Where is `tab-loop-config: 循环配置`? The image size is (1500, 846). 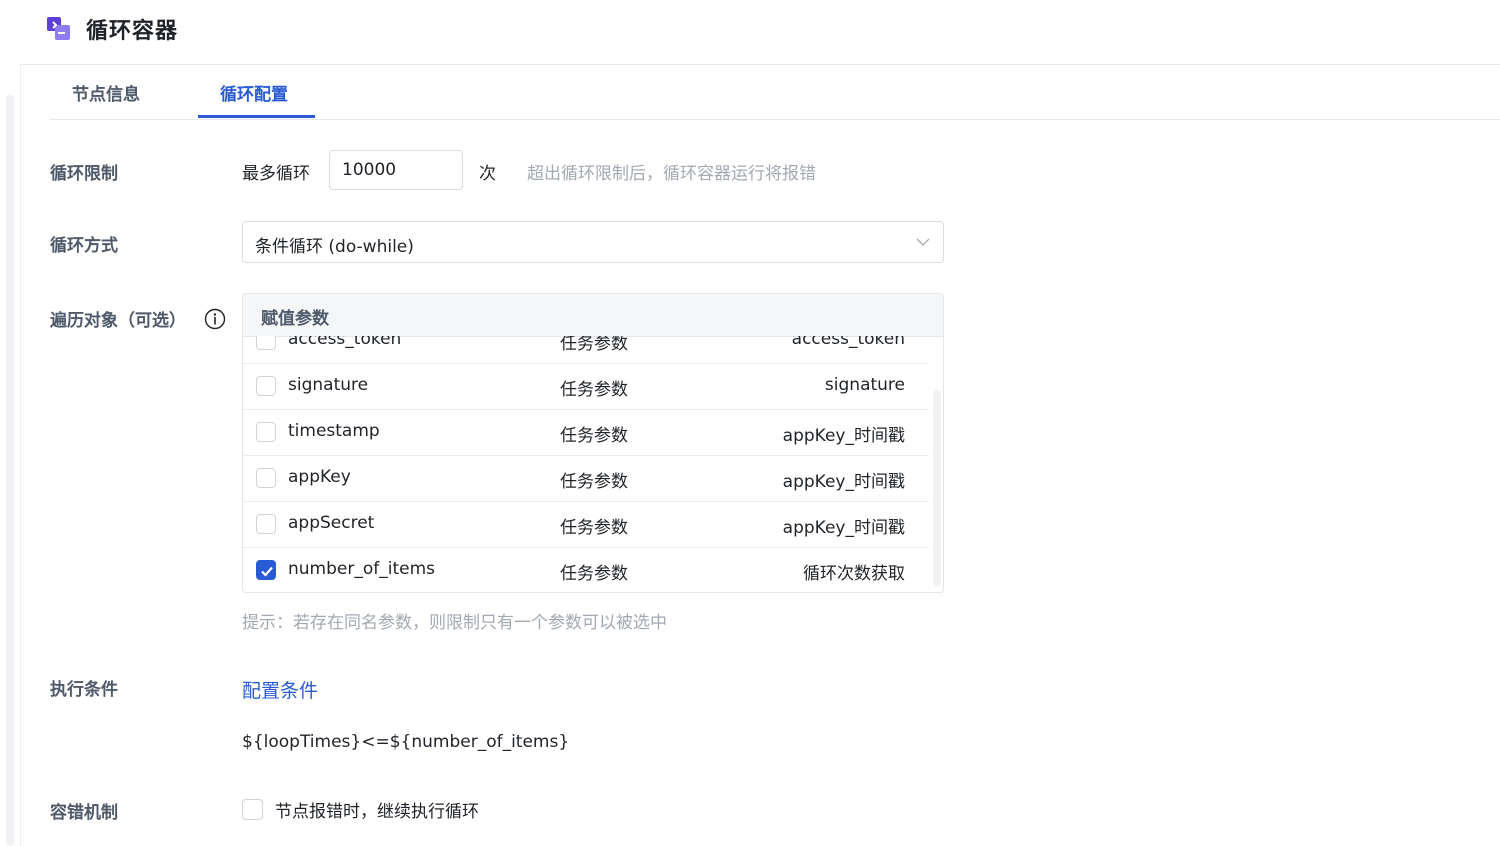
tab-loop-config: 循环配置 is located at coordinates (254, 92).